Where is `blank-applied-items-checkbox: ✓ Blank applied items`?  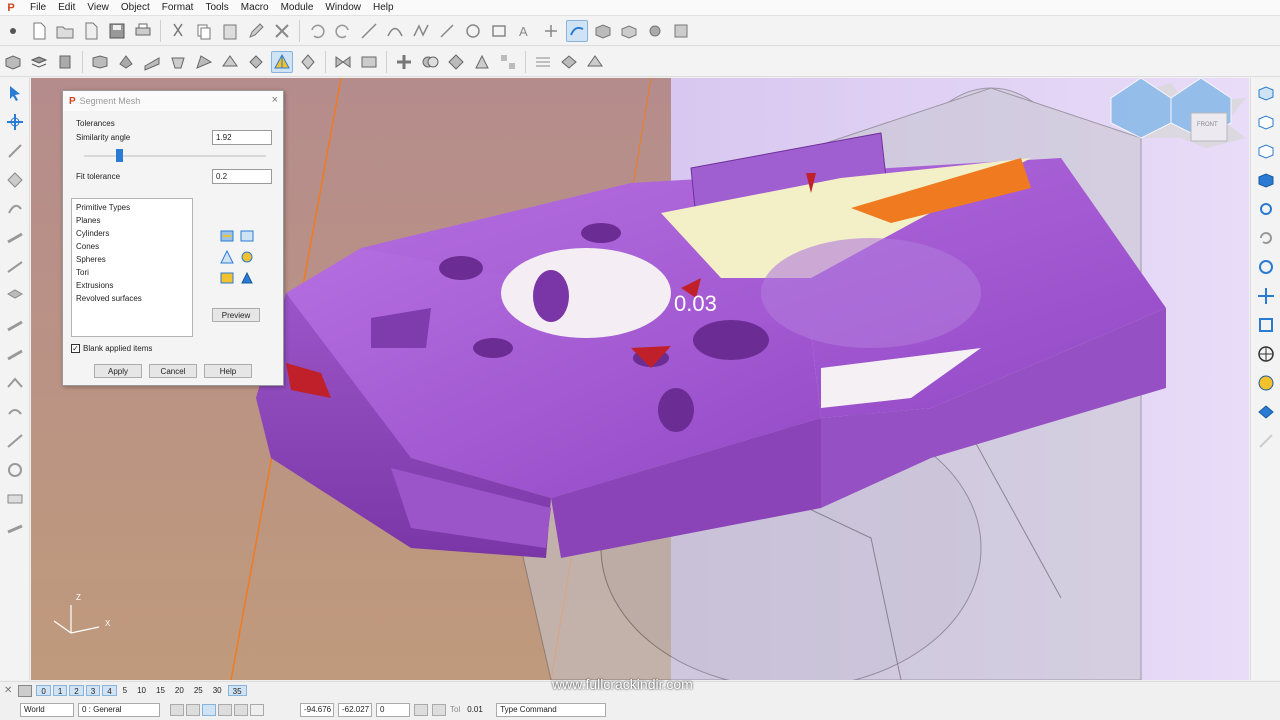
blank-applied-items-checkbox: ✓ Blank applied items is located at coordinates (111, 348).